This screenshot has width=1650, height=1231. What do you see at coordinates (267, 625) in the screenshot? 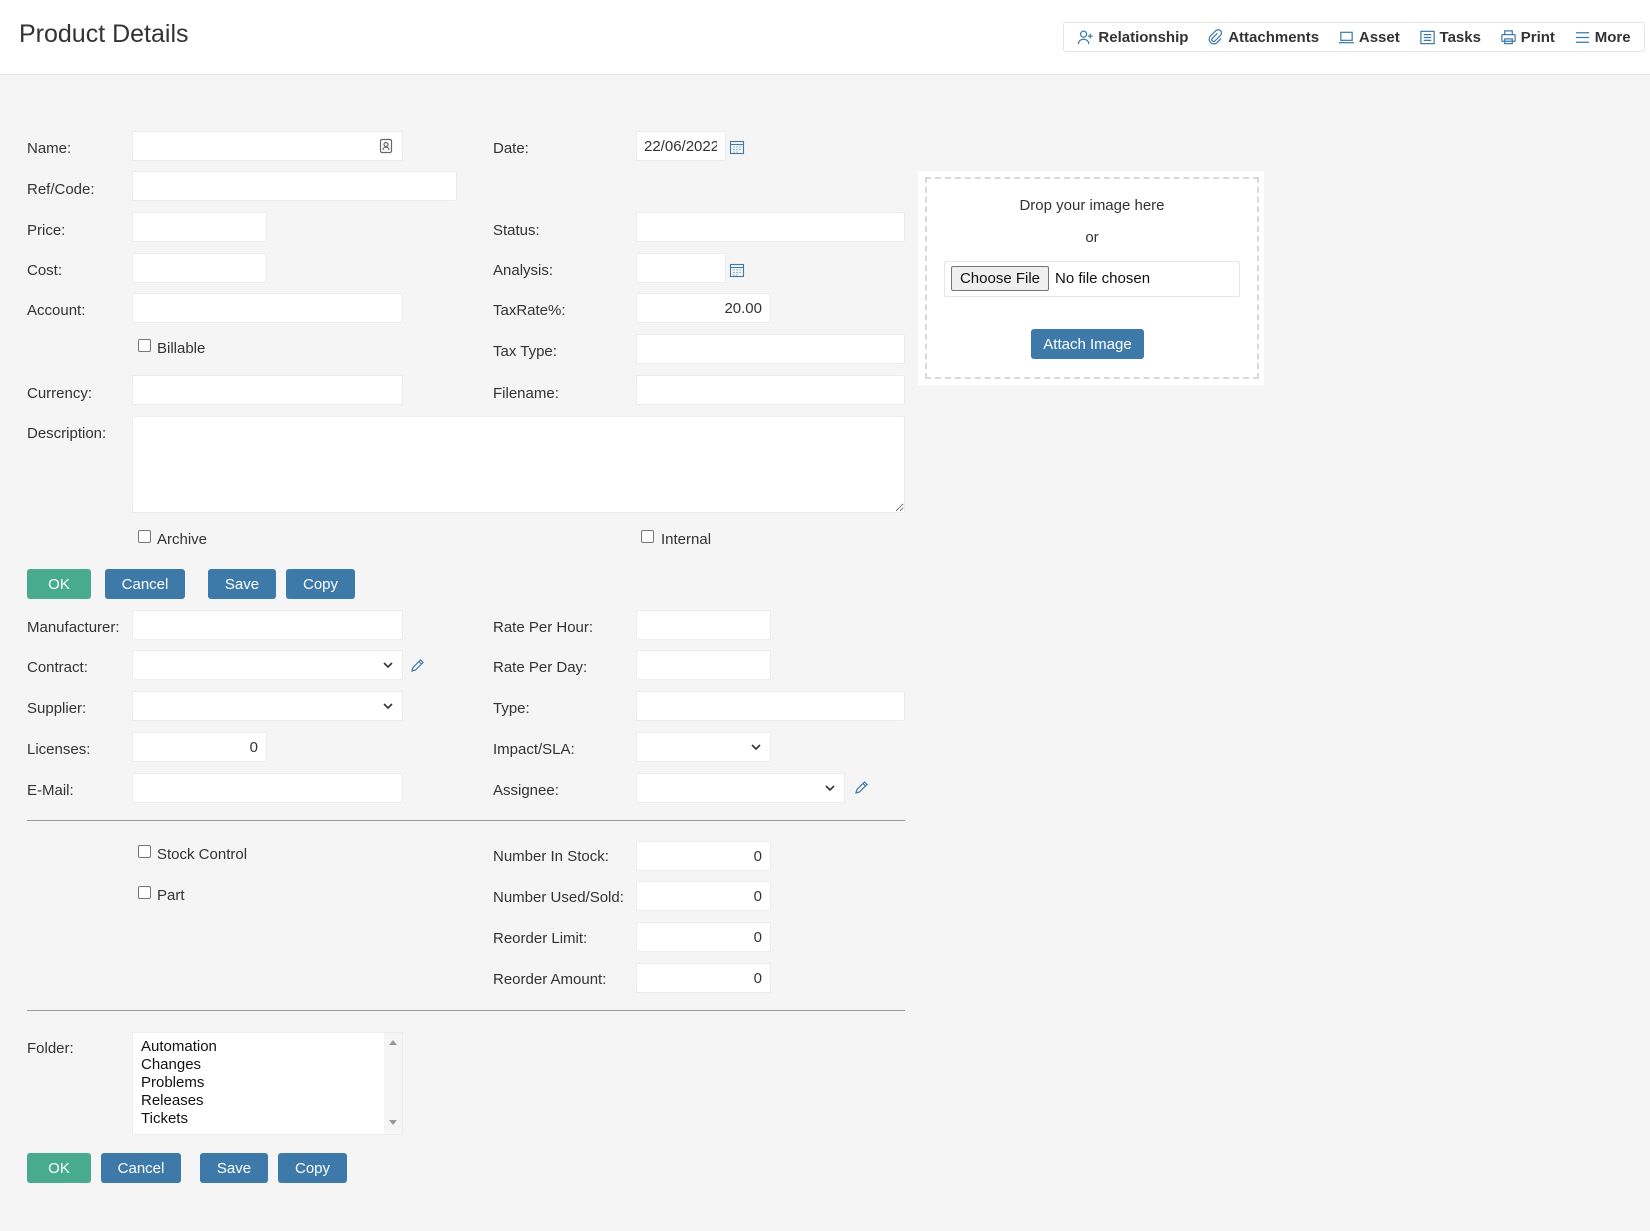
I see `manufacturer-input` at bounding box center [267, 625].